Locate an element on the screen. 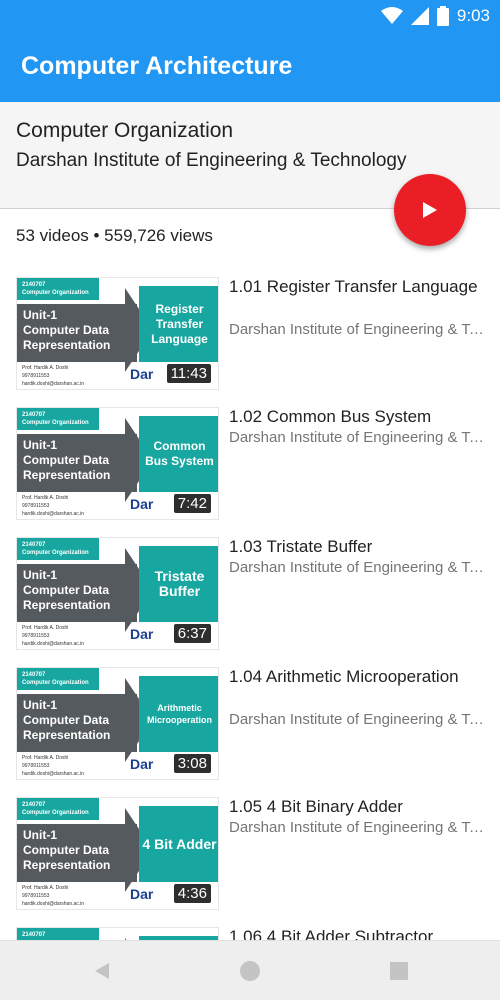 The image size is (500, 1000). video-title: 1.06 4 Bit Adder Subtractor is located at coordinates (356, 933).